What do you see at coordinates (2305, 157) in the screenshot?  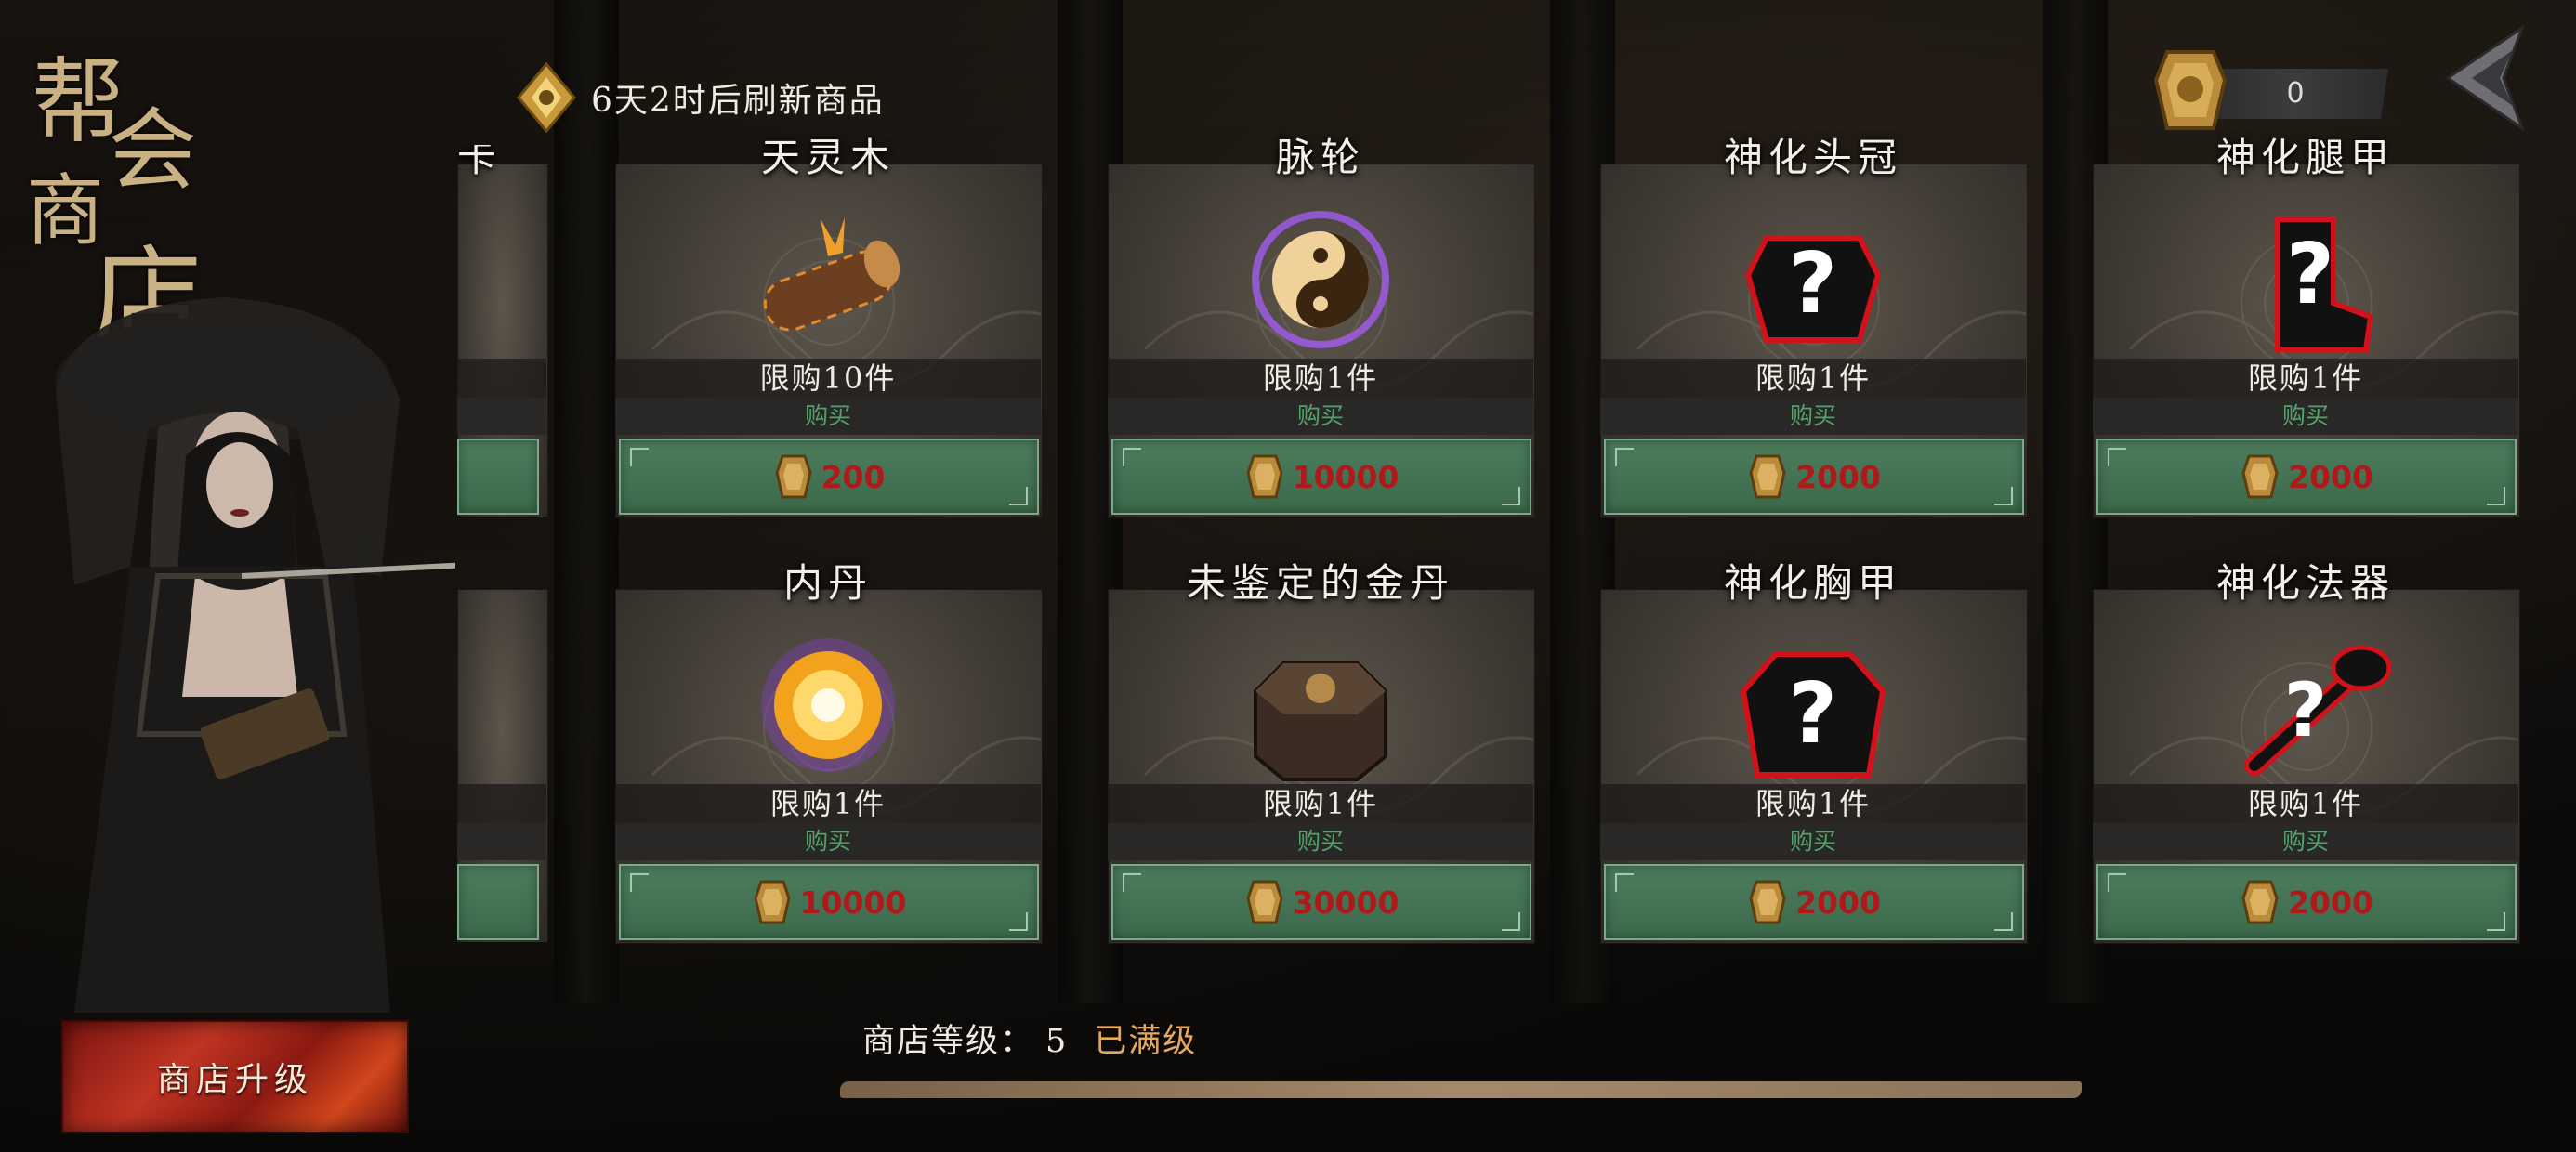 I see `item-name: 神化腿甲` at bounding box center [2305, 157].